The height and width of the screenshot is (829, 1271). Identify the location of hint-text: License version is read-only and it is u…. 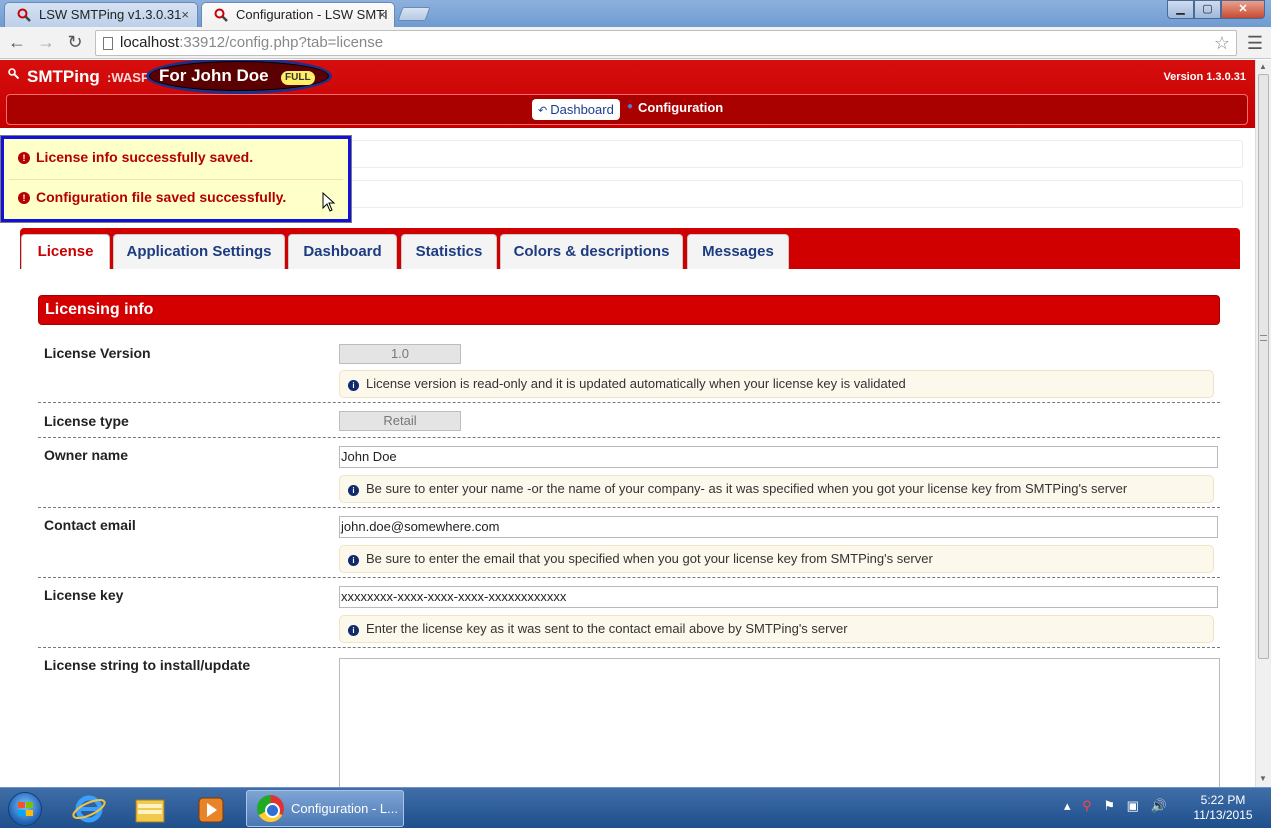
(636, 383).